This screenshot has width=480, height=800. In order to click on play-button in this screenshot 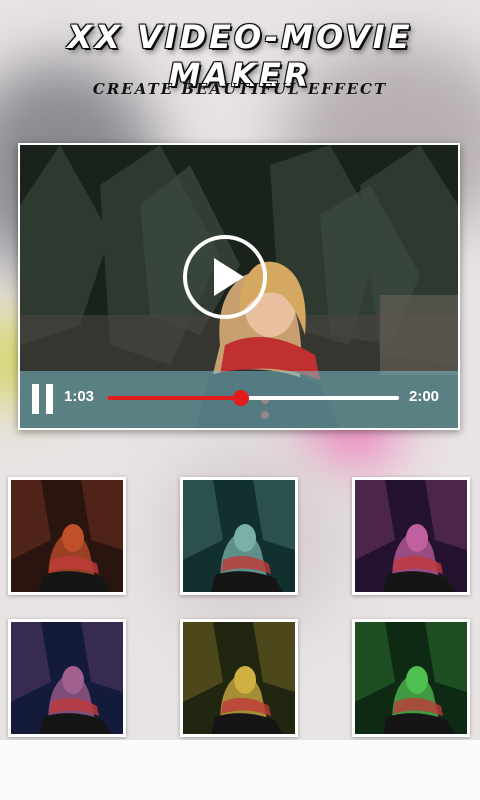, I will do `click(225, 277)`.